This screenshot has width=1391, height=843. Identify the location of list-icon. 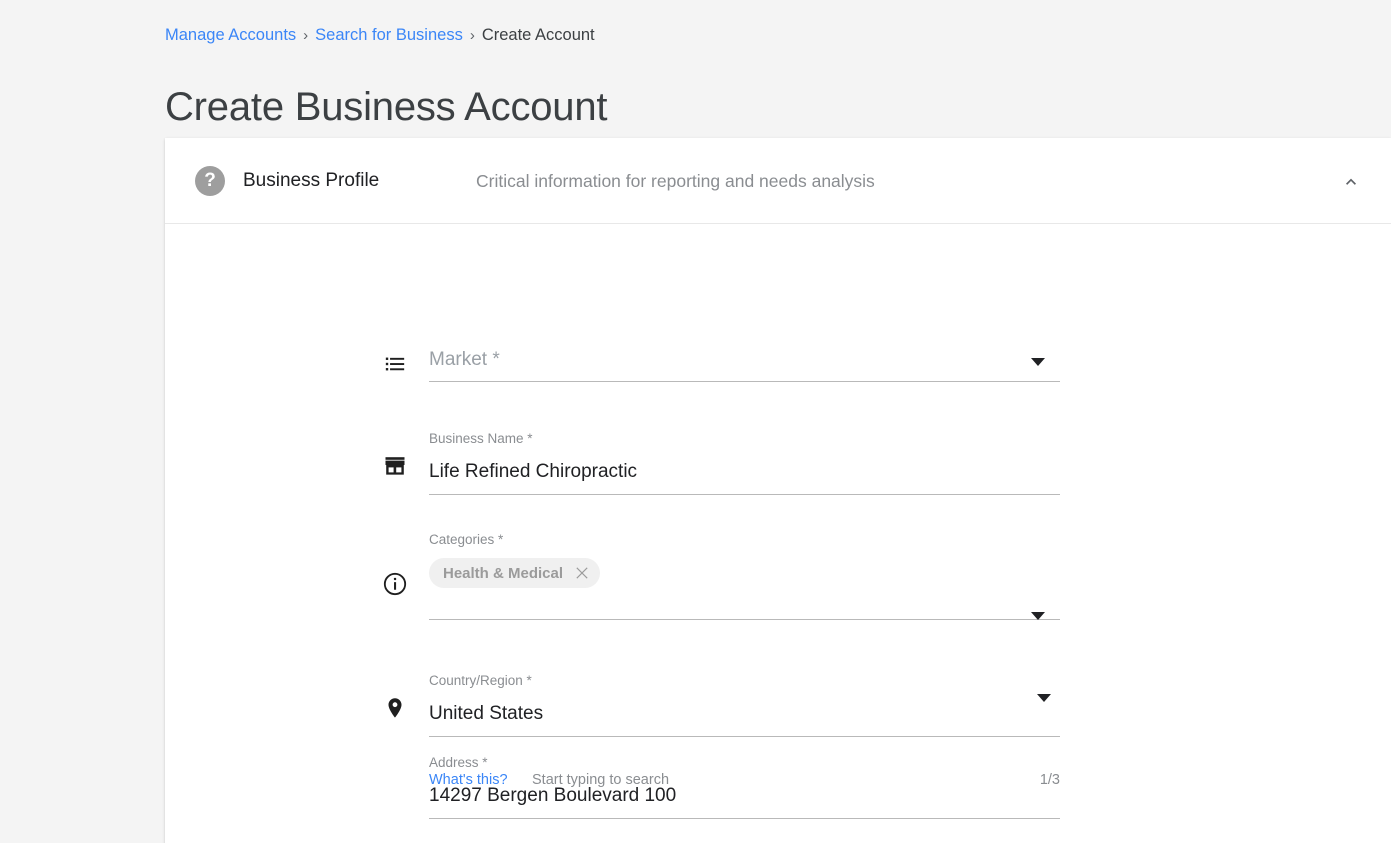
(395, 364).